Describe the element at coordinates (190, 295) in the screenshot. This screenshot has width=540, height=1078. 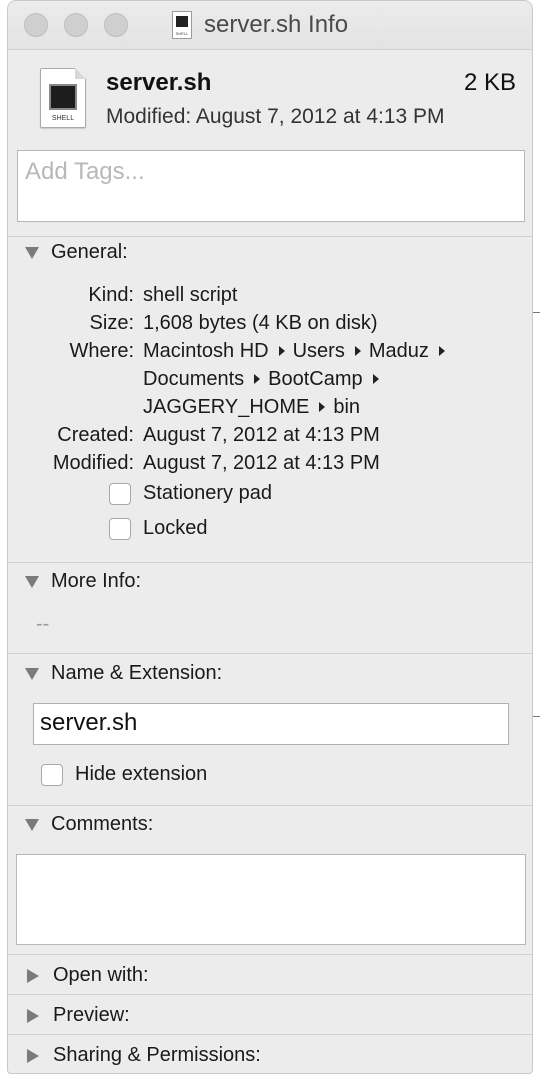
I see `kind-value: shell script` at that location.